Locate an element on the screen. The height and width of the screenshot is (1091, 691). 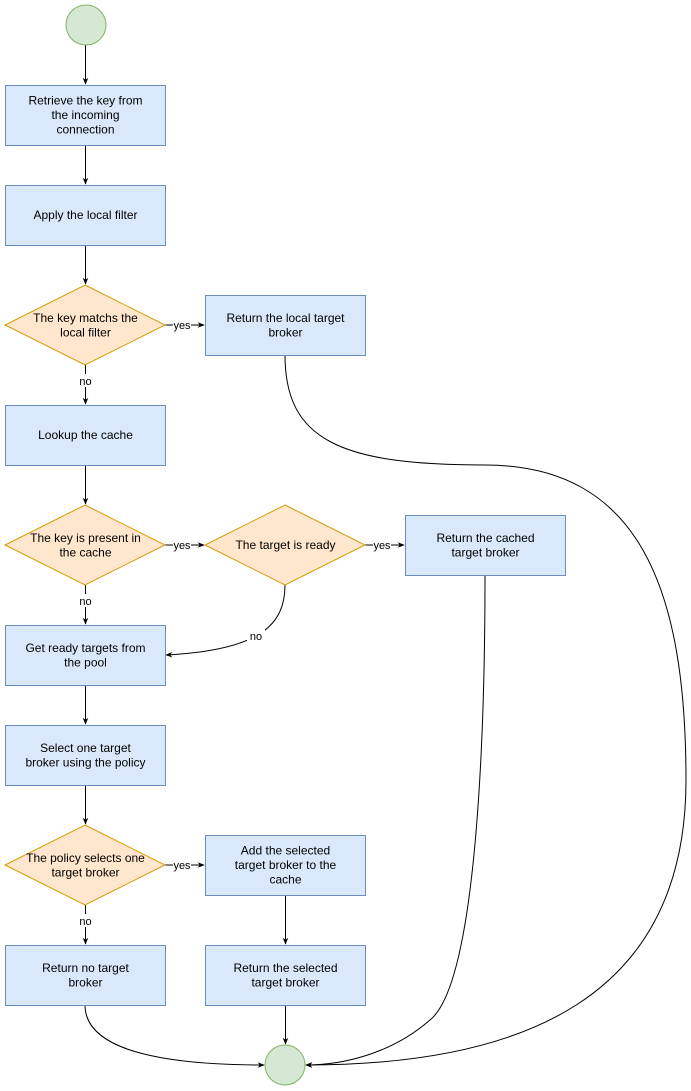
process-node-get-ready: Get ready targets fromthe pool is located at coordinates (85, 655).